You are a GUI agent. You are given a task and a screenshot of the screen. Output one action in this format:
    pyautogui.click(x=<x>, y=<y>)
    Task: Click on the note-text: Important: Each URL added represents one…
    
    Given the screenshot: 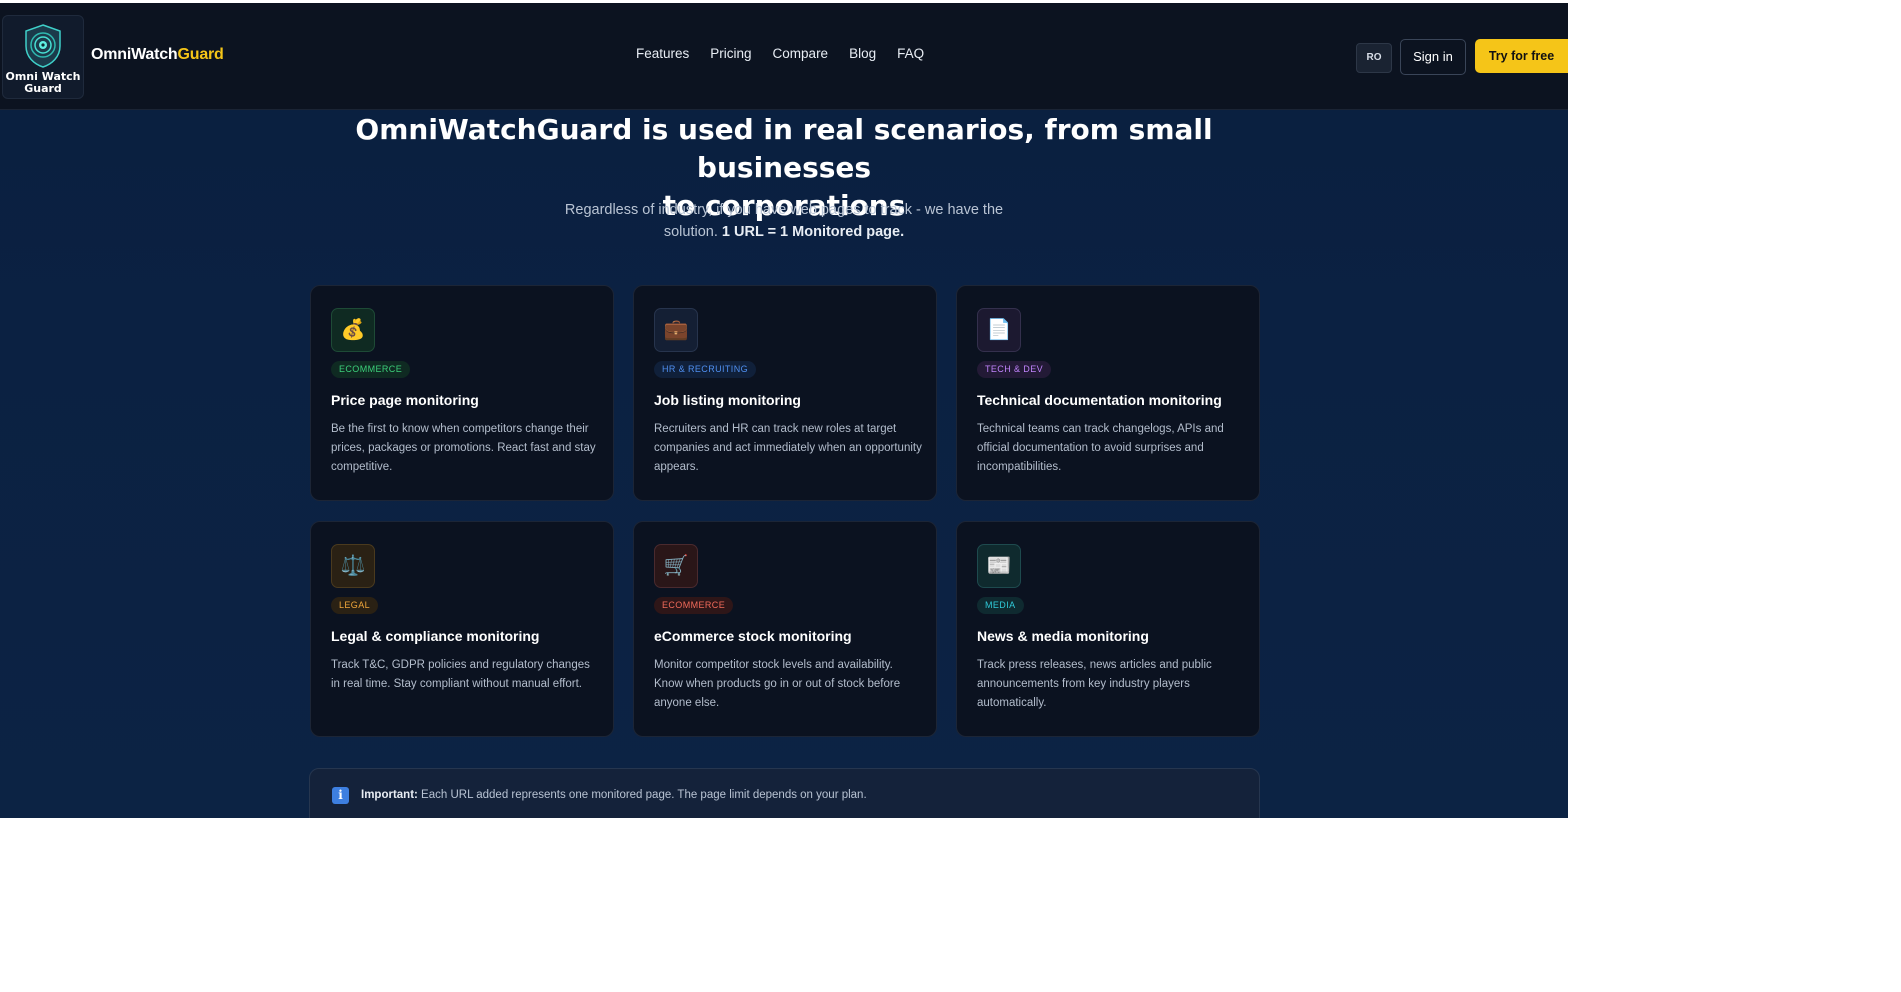 What is the action you would take?
    pyautogui.click(x=614, y=795)
    